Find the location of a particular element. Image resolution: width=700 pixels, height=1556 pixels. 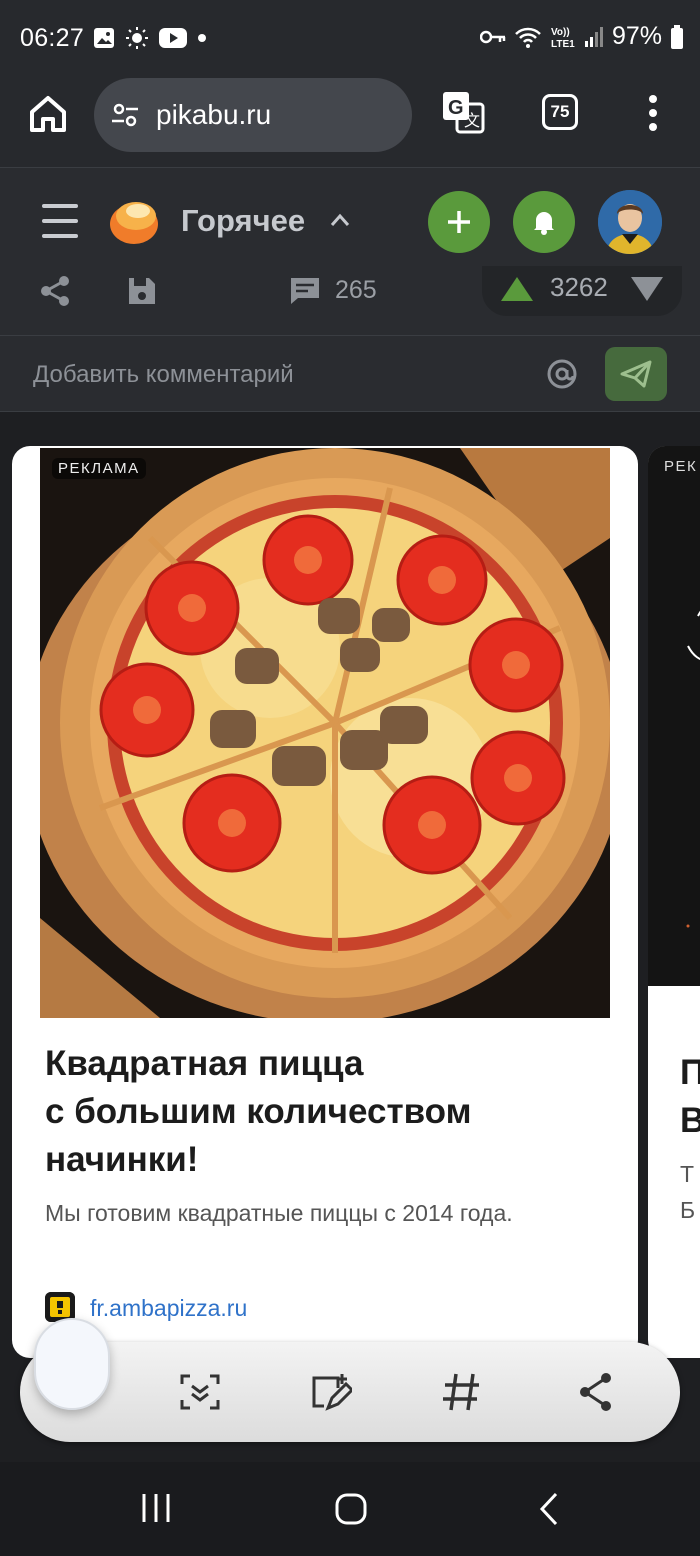

system-nav-bar is located at coordinates (350, 1509).